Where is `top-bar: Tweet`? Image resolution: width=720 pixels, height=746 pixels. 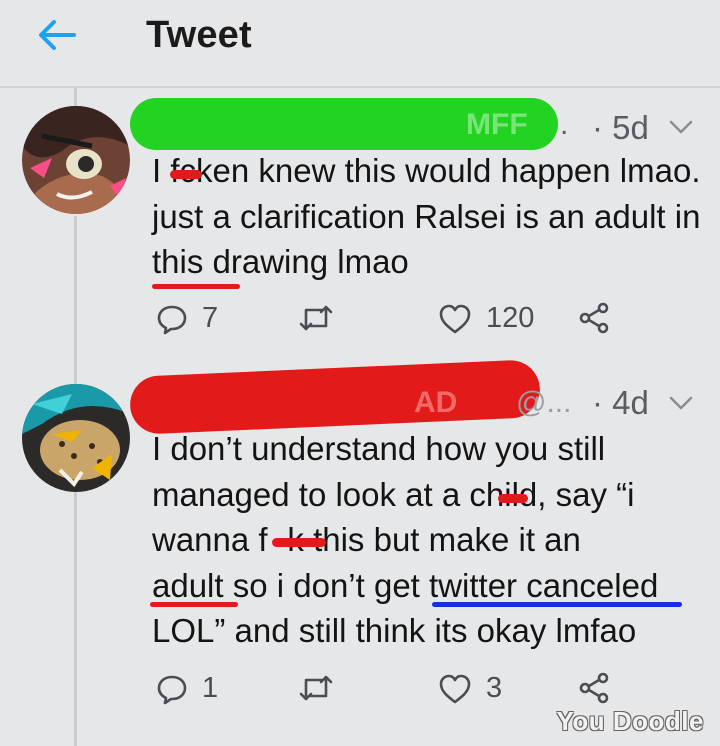 top-bar: Tweet is located at coordinates (360, 43).